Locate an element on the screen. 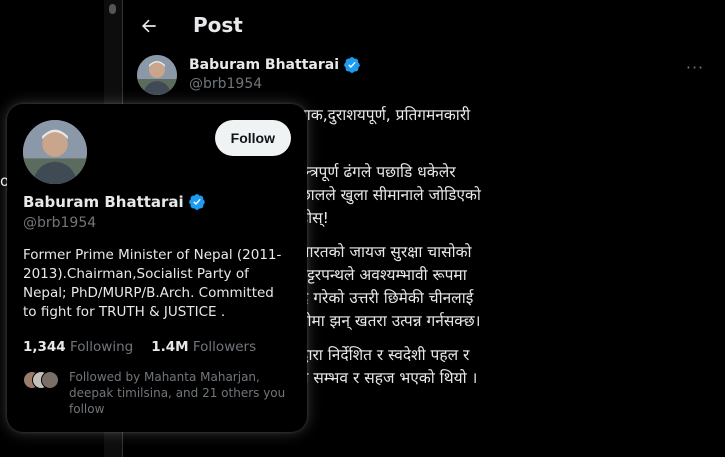  followers-link: 1.4M Followers is located at coordinates (203, 347).